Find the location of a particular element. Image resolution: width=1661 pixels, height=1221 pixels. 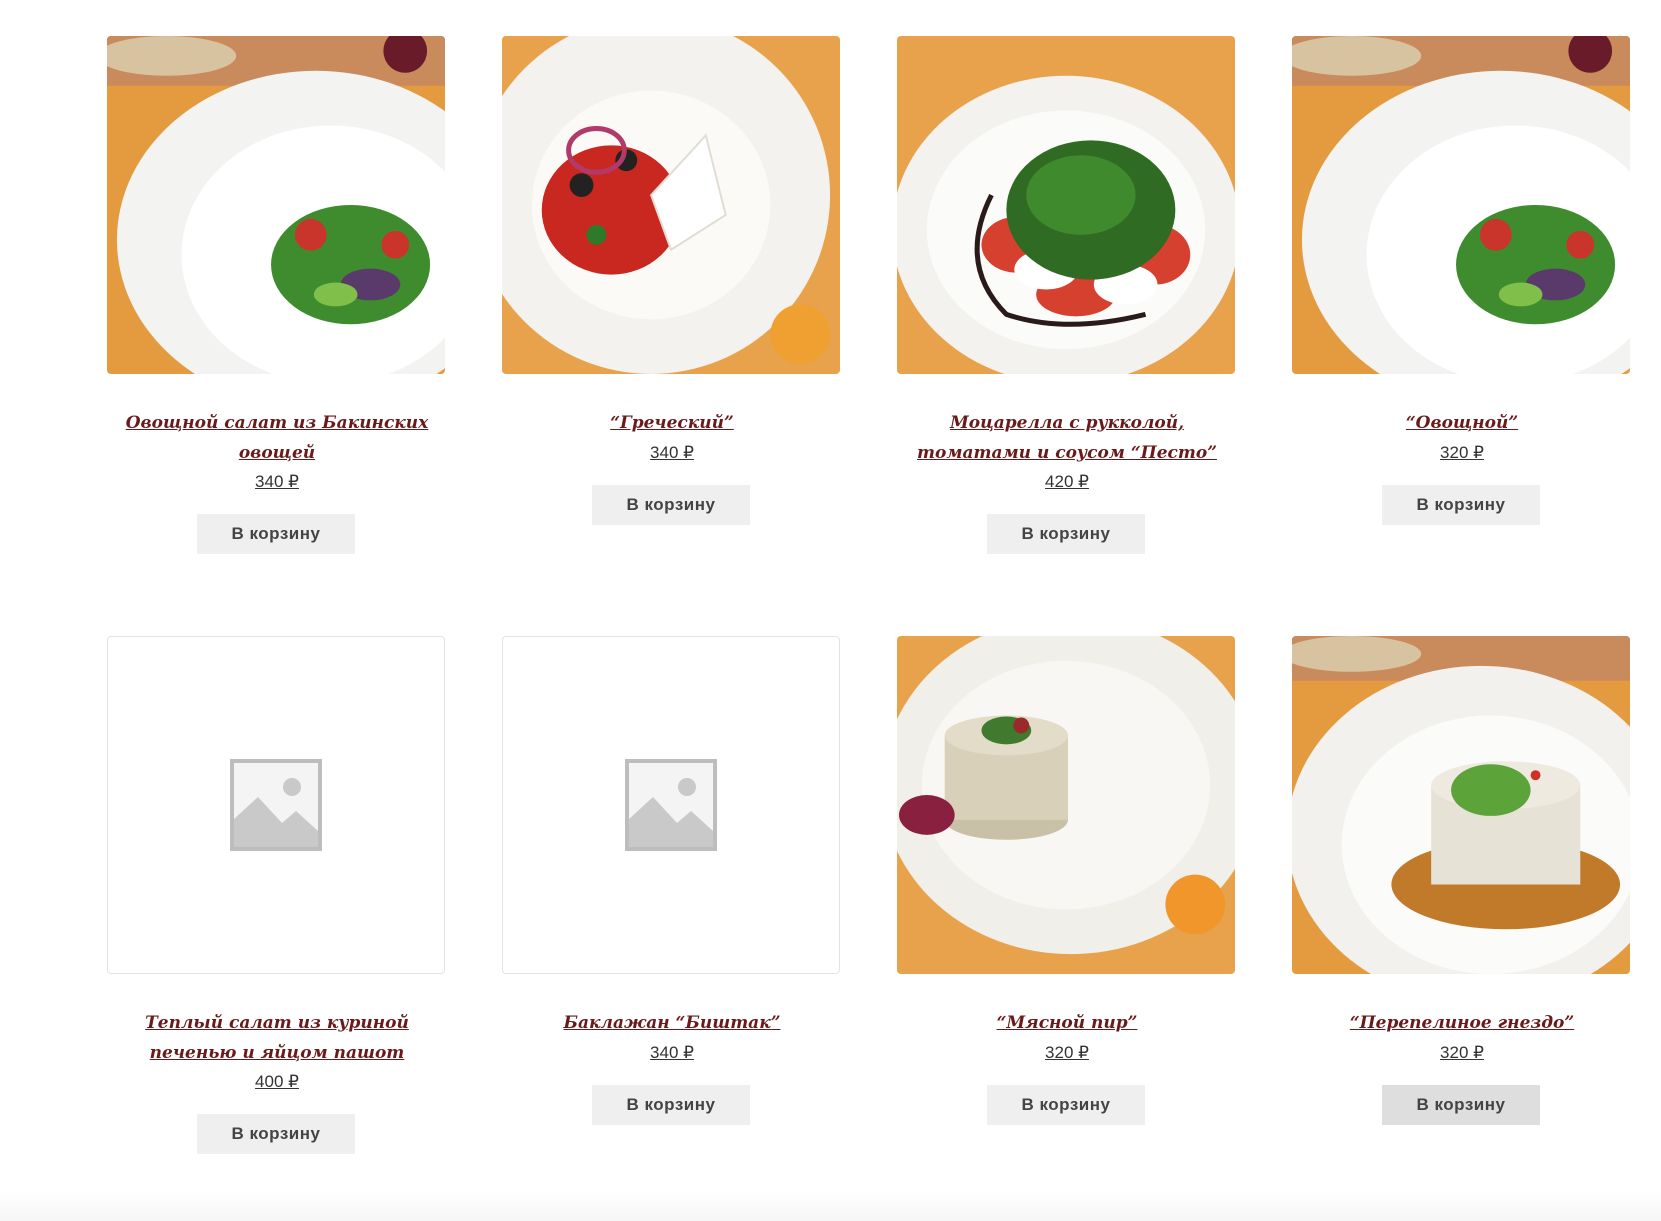

product-title: “Греческий” is located at coordinates (672, 423).